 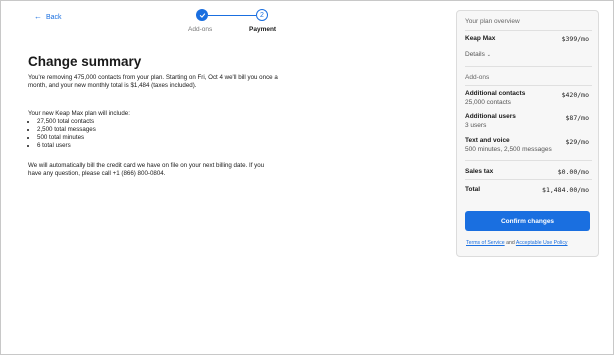 I want to click on plan-name: Keap Max, so click(x=480, y=38).